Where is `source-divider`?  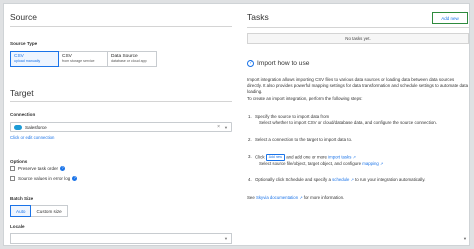
source-divider is located at coordinates (121, 26).